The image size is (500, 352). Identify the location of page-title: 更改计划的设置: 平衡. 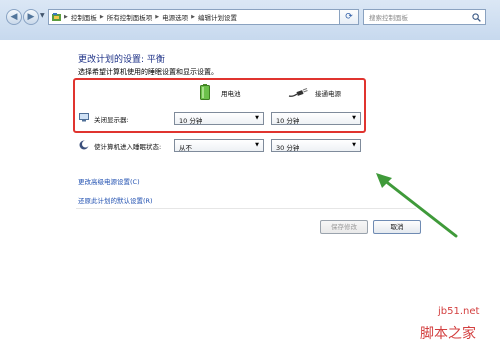
(121, 60).